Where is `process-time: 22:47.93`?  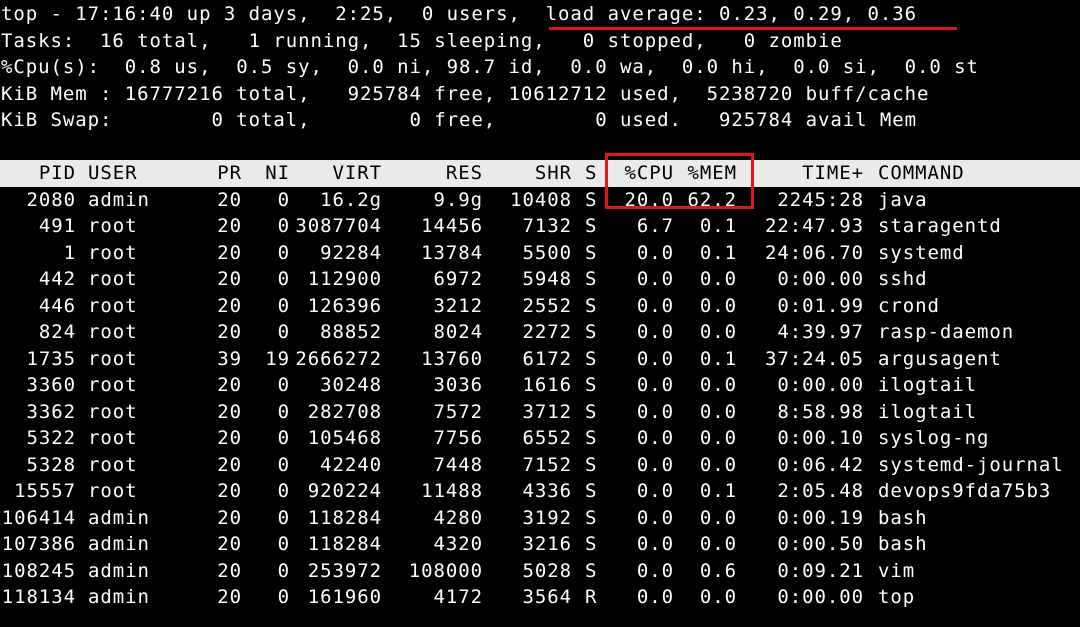 process-time: 22:47.93 is located at coordinates (814, 226).